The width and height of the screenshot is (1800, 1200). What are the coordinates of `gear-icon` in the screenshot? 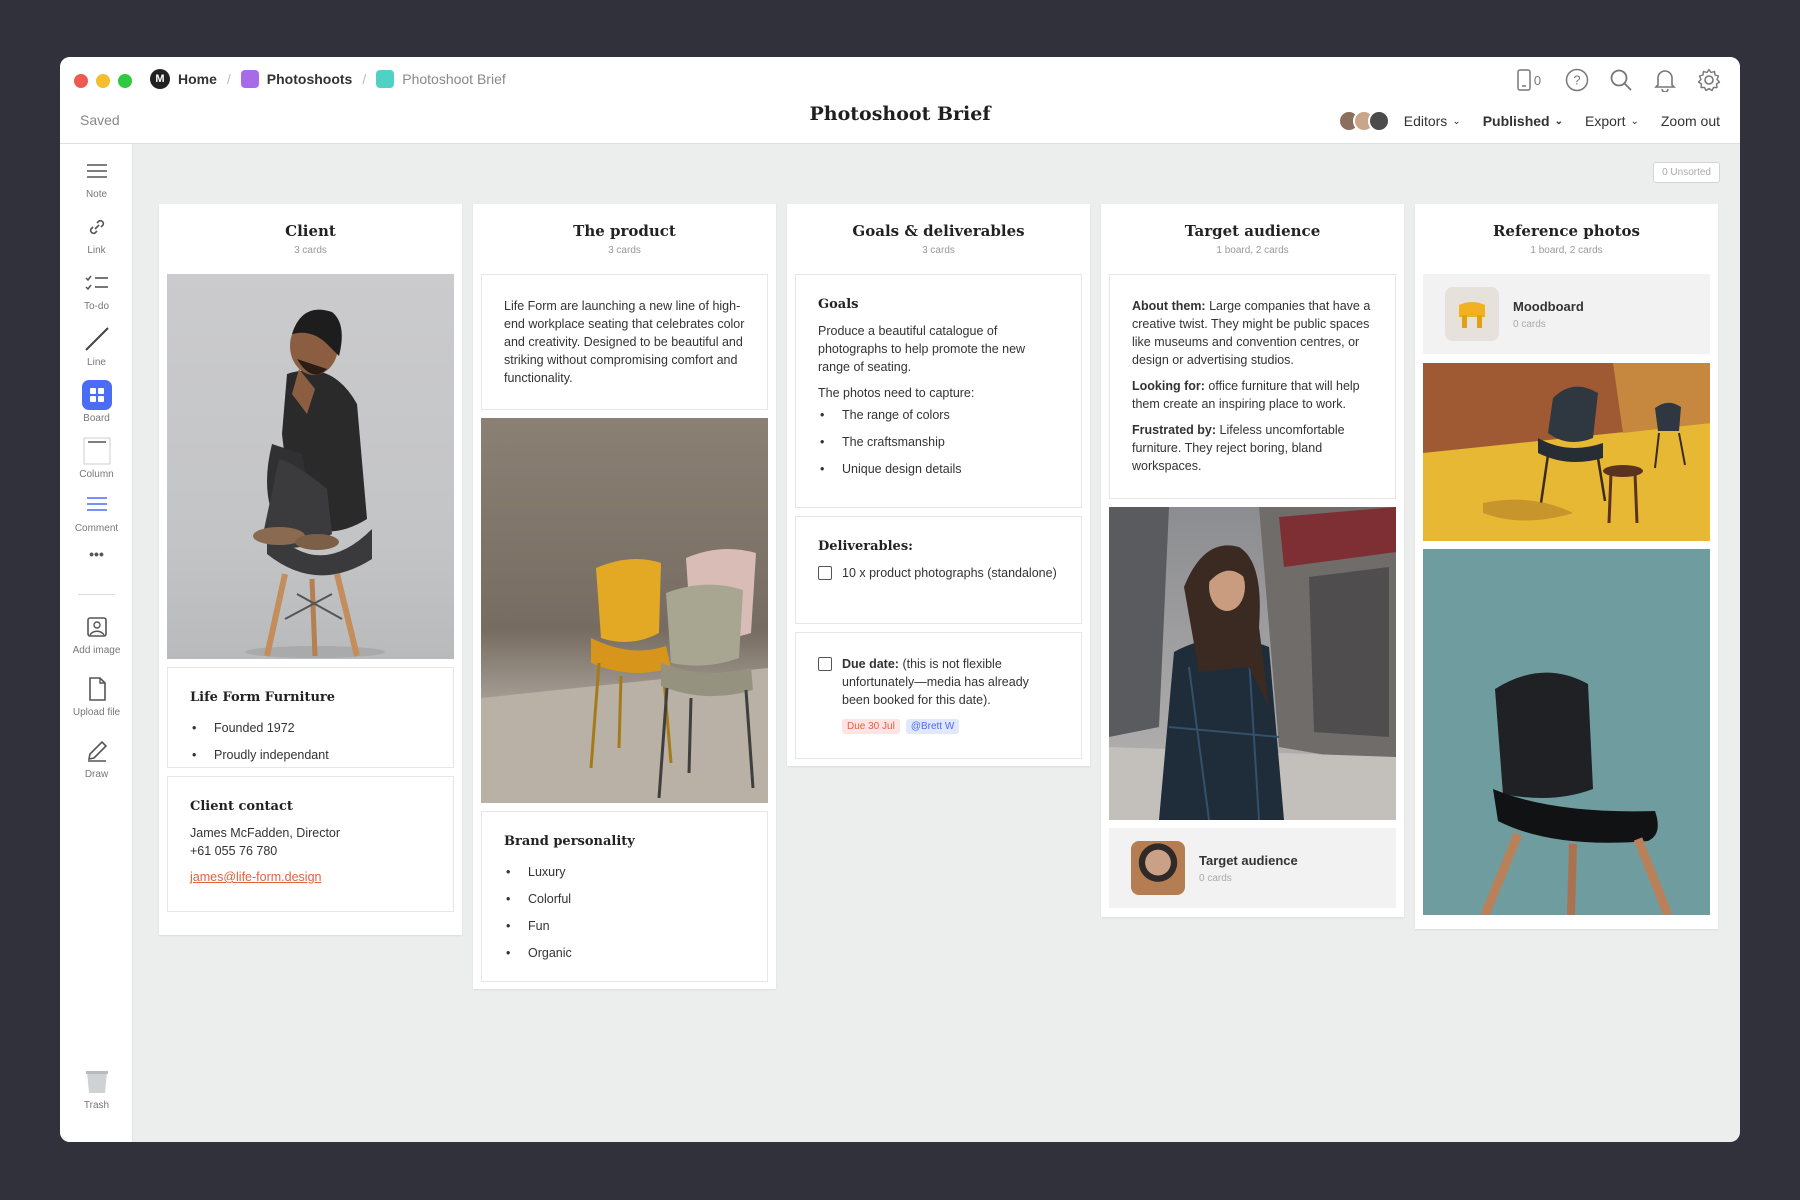 It's located at (1709, 80).